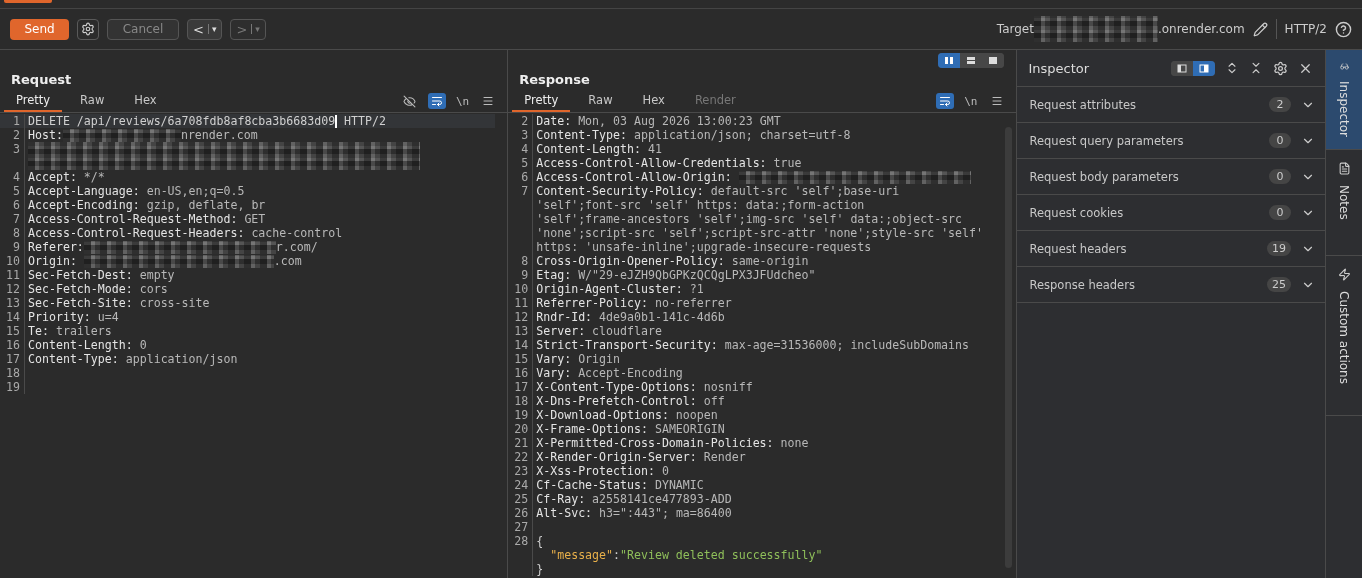 The image size is (1362, 578). I want to click on code-line: Alt-Svc: h3=":443"; ma=86400, so click(633, 513).